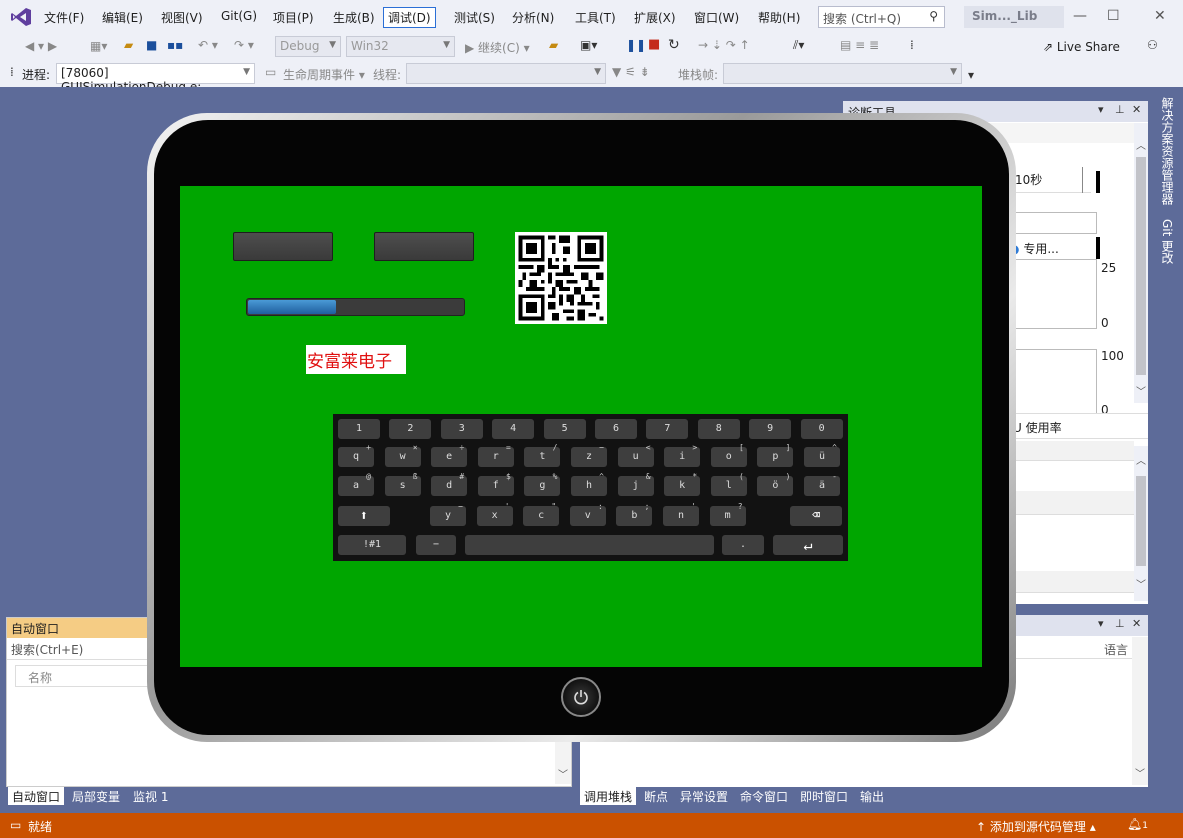  What do you see at coordinates (308, 46) in the screenshot?
I see `configuration-select: Debug ▼` at bounding box center [308, 46].